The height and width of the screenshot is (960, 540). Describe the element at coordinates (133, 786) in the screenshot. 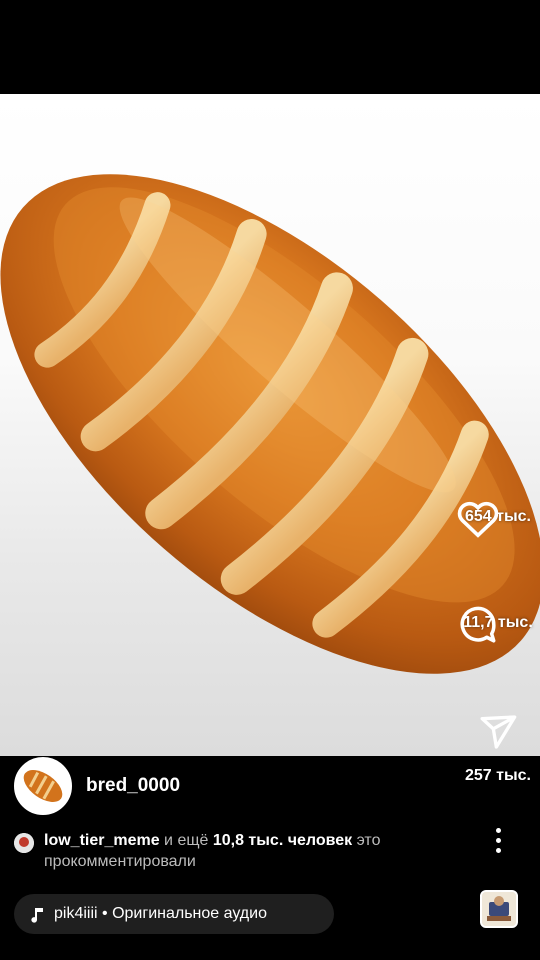

I see `username: bred_0000` at that location.